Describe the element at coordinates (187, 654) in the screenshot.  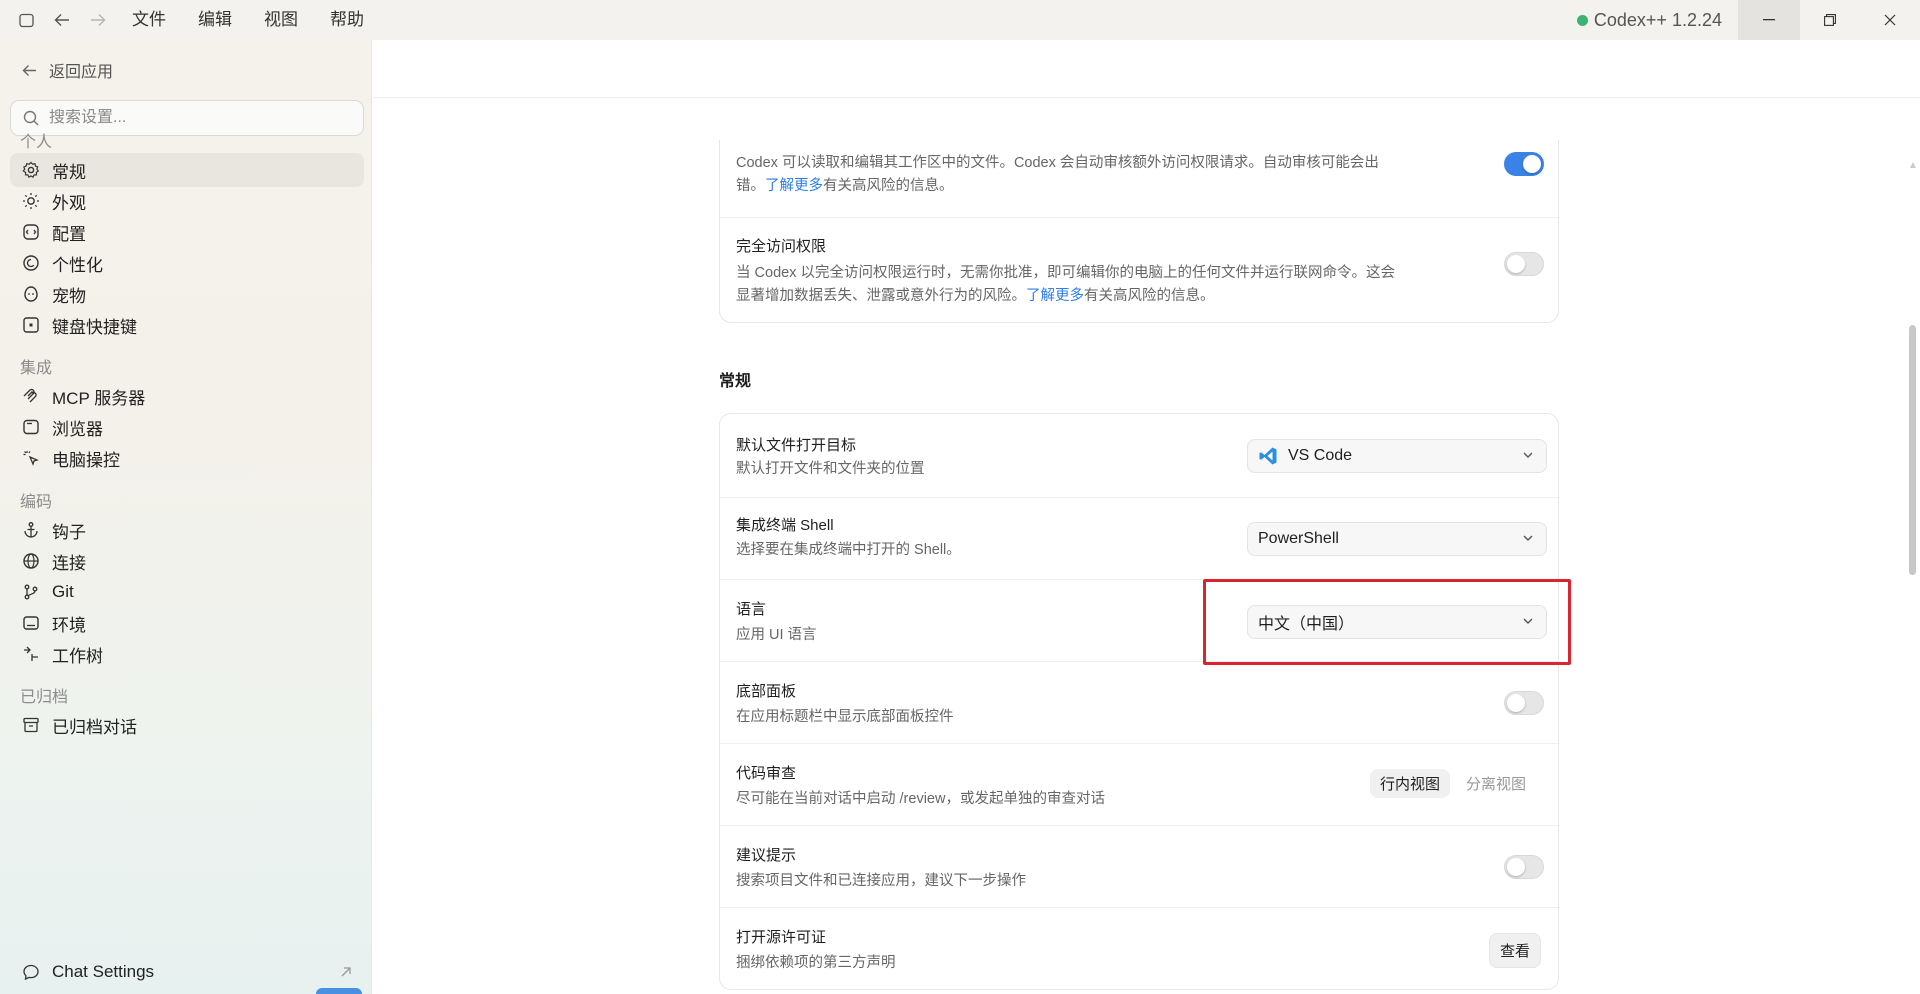
I see `sidebar-item-worktree: 工作树` at that location.